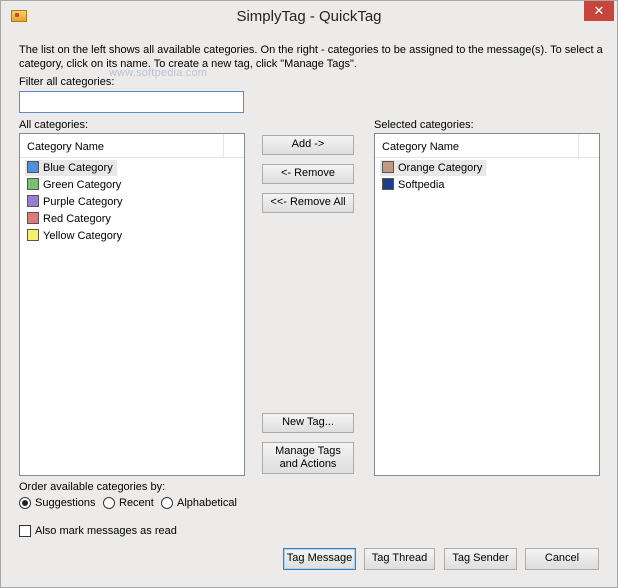 The width and height of the screenshot is (618, 588). I want to click on list-item-label: Green Category, so click(82, 185).